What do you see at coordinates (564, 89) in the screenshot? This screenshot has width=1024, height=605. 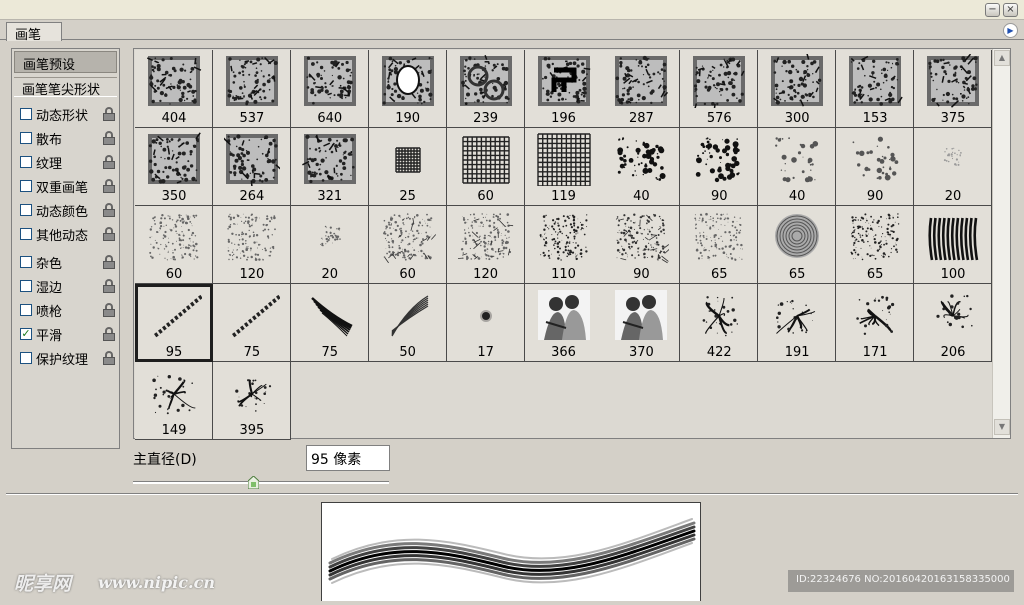 I see `brush-preset-cell: 196` at bounding box center [564, 89].